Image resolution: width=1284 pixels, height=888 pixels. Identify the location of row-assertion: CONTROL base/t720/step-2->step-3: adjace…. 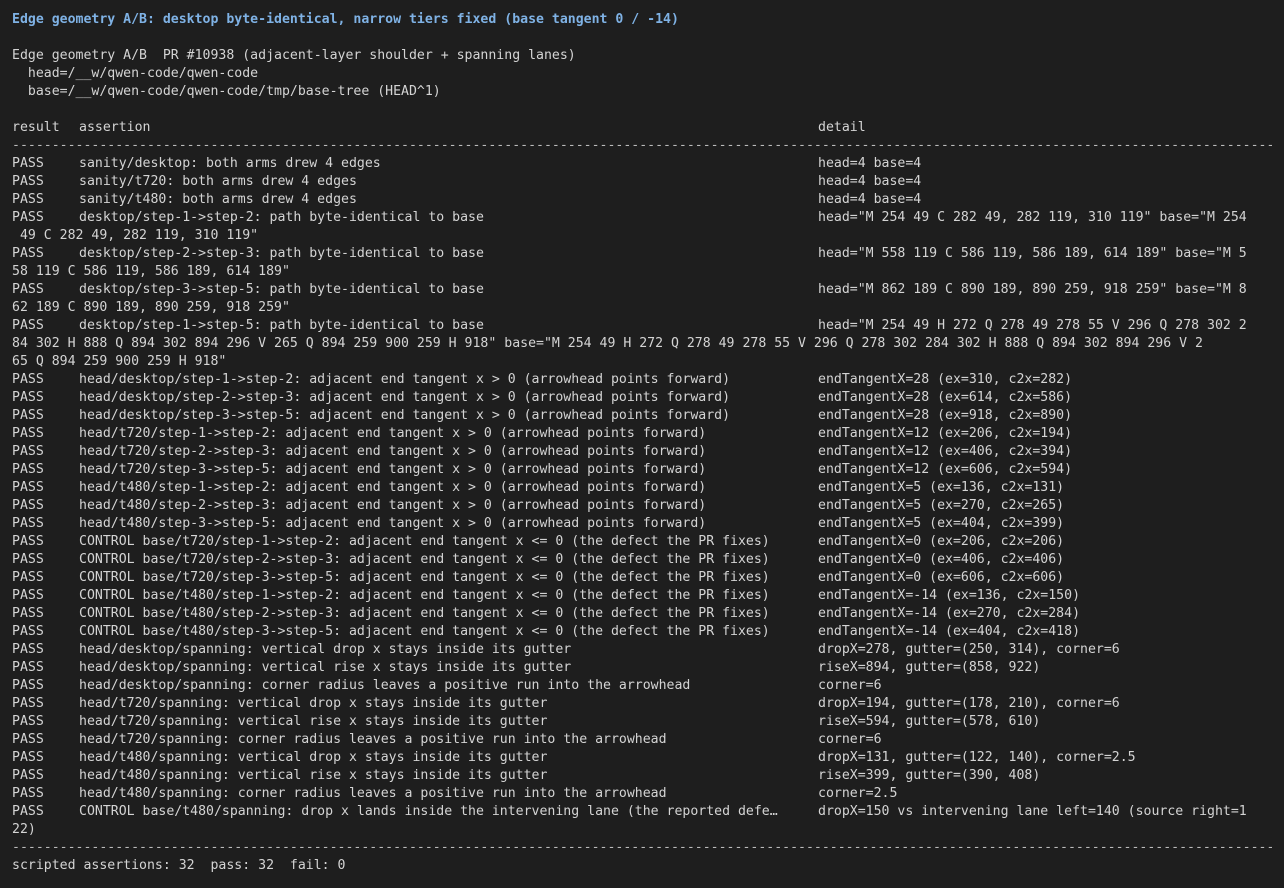
(424, 559).